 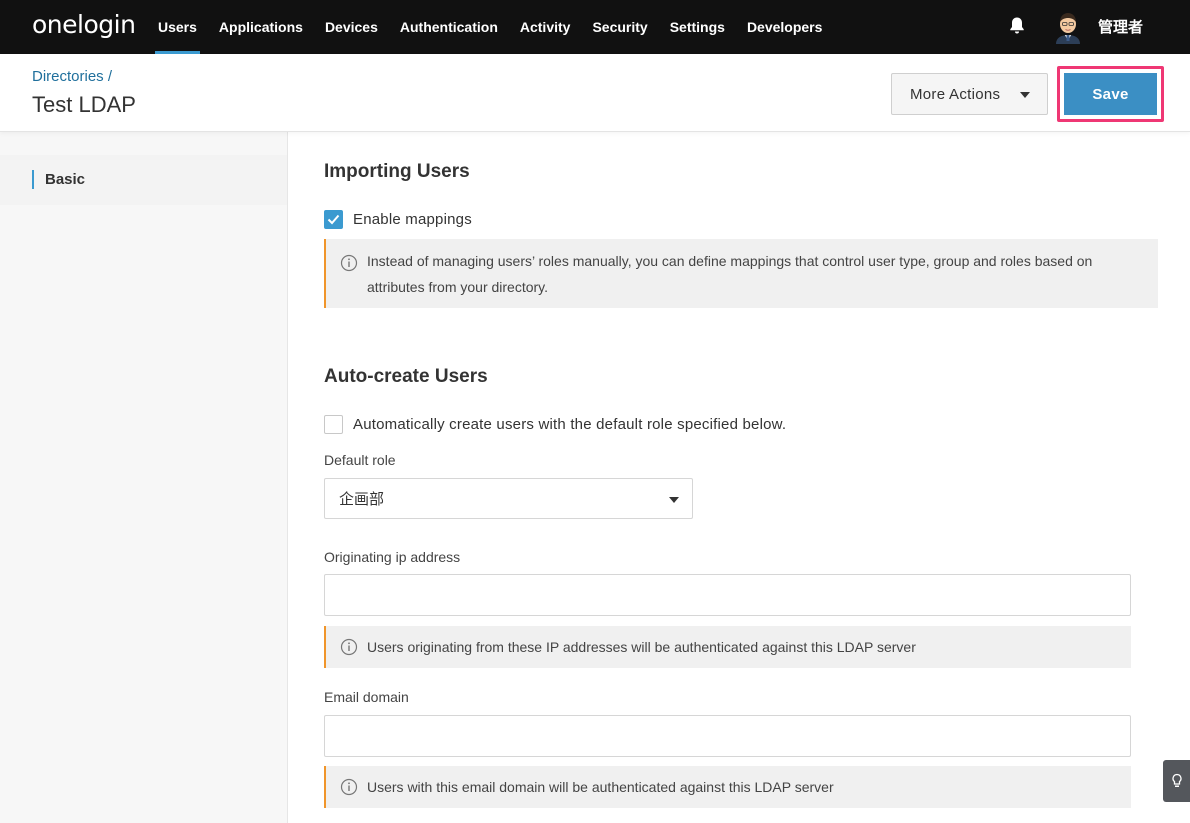 I want to click on sidebar-item-basic: Basic, so click(x=143, y=180).